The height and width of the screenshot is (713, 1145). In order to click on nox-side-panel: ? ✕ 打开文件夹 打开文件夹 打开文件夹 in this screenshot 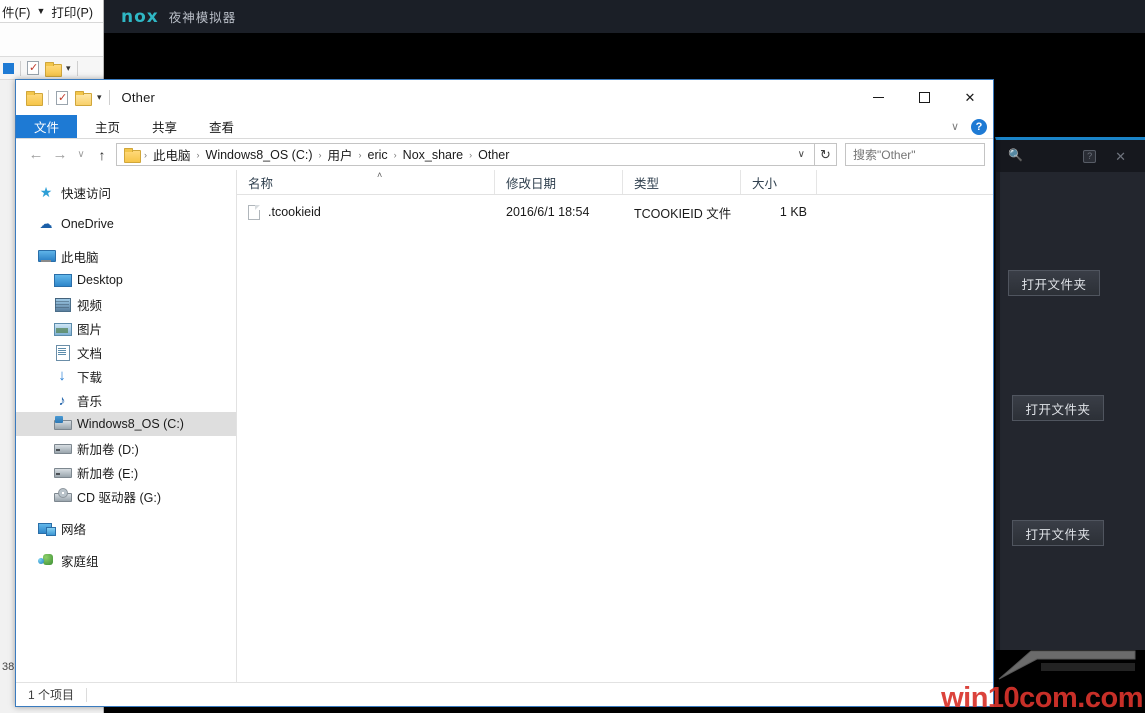, I will do `click(1070, 393)`.